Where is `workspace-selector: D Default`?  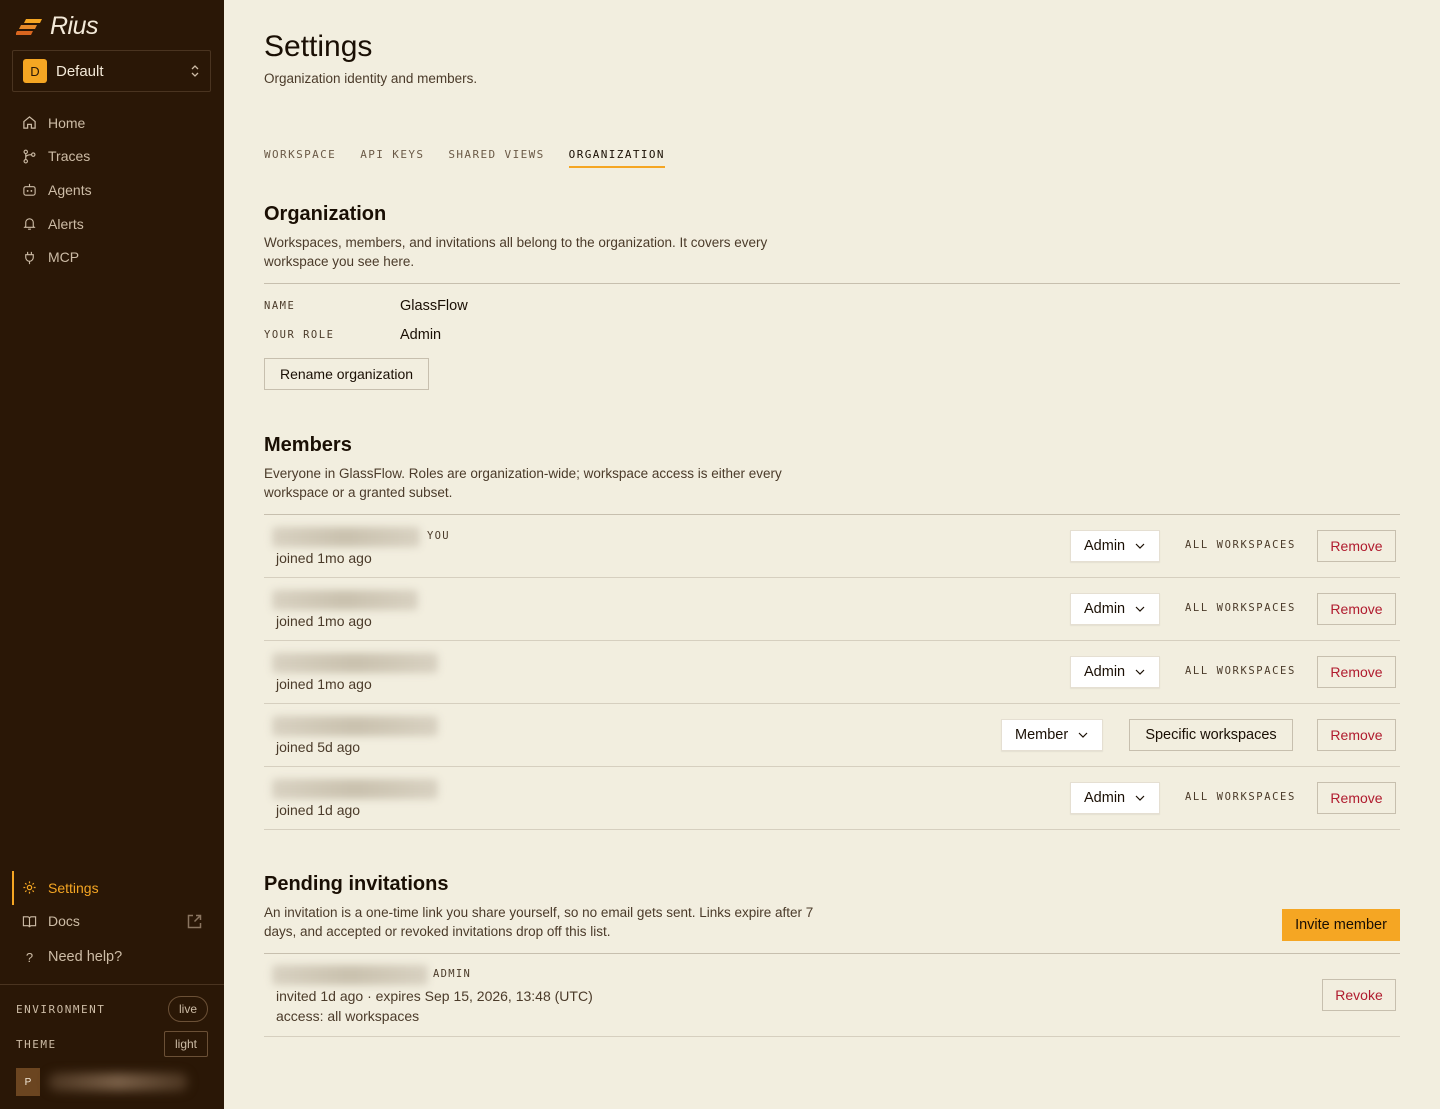
workspace-selector: D Default is located at coordinates (111, 71).